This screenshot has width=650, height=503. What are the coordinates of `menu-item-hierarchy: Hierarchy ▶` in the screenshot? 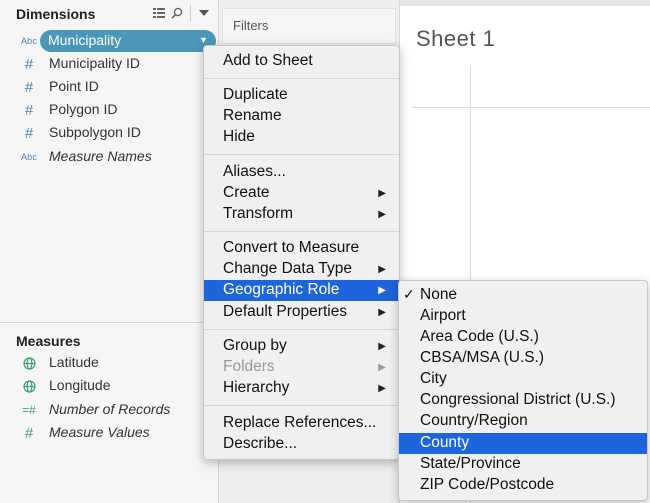 It's located at (301, 388).